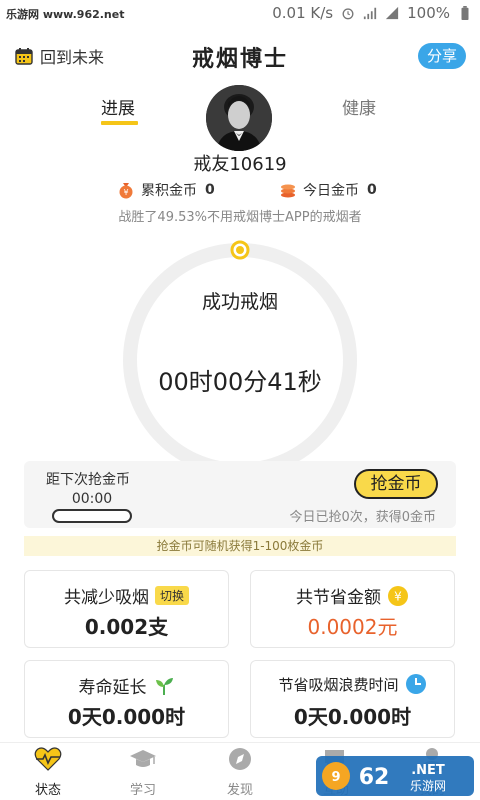  What do you see at coordinates (348, 14) in the screenshot?
I see `alarm-icon` at bounding box center [348, 14].